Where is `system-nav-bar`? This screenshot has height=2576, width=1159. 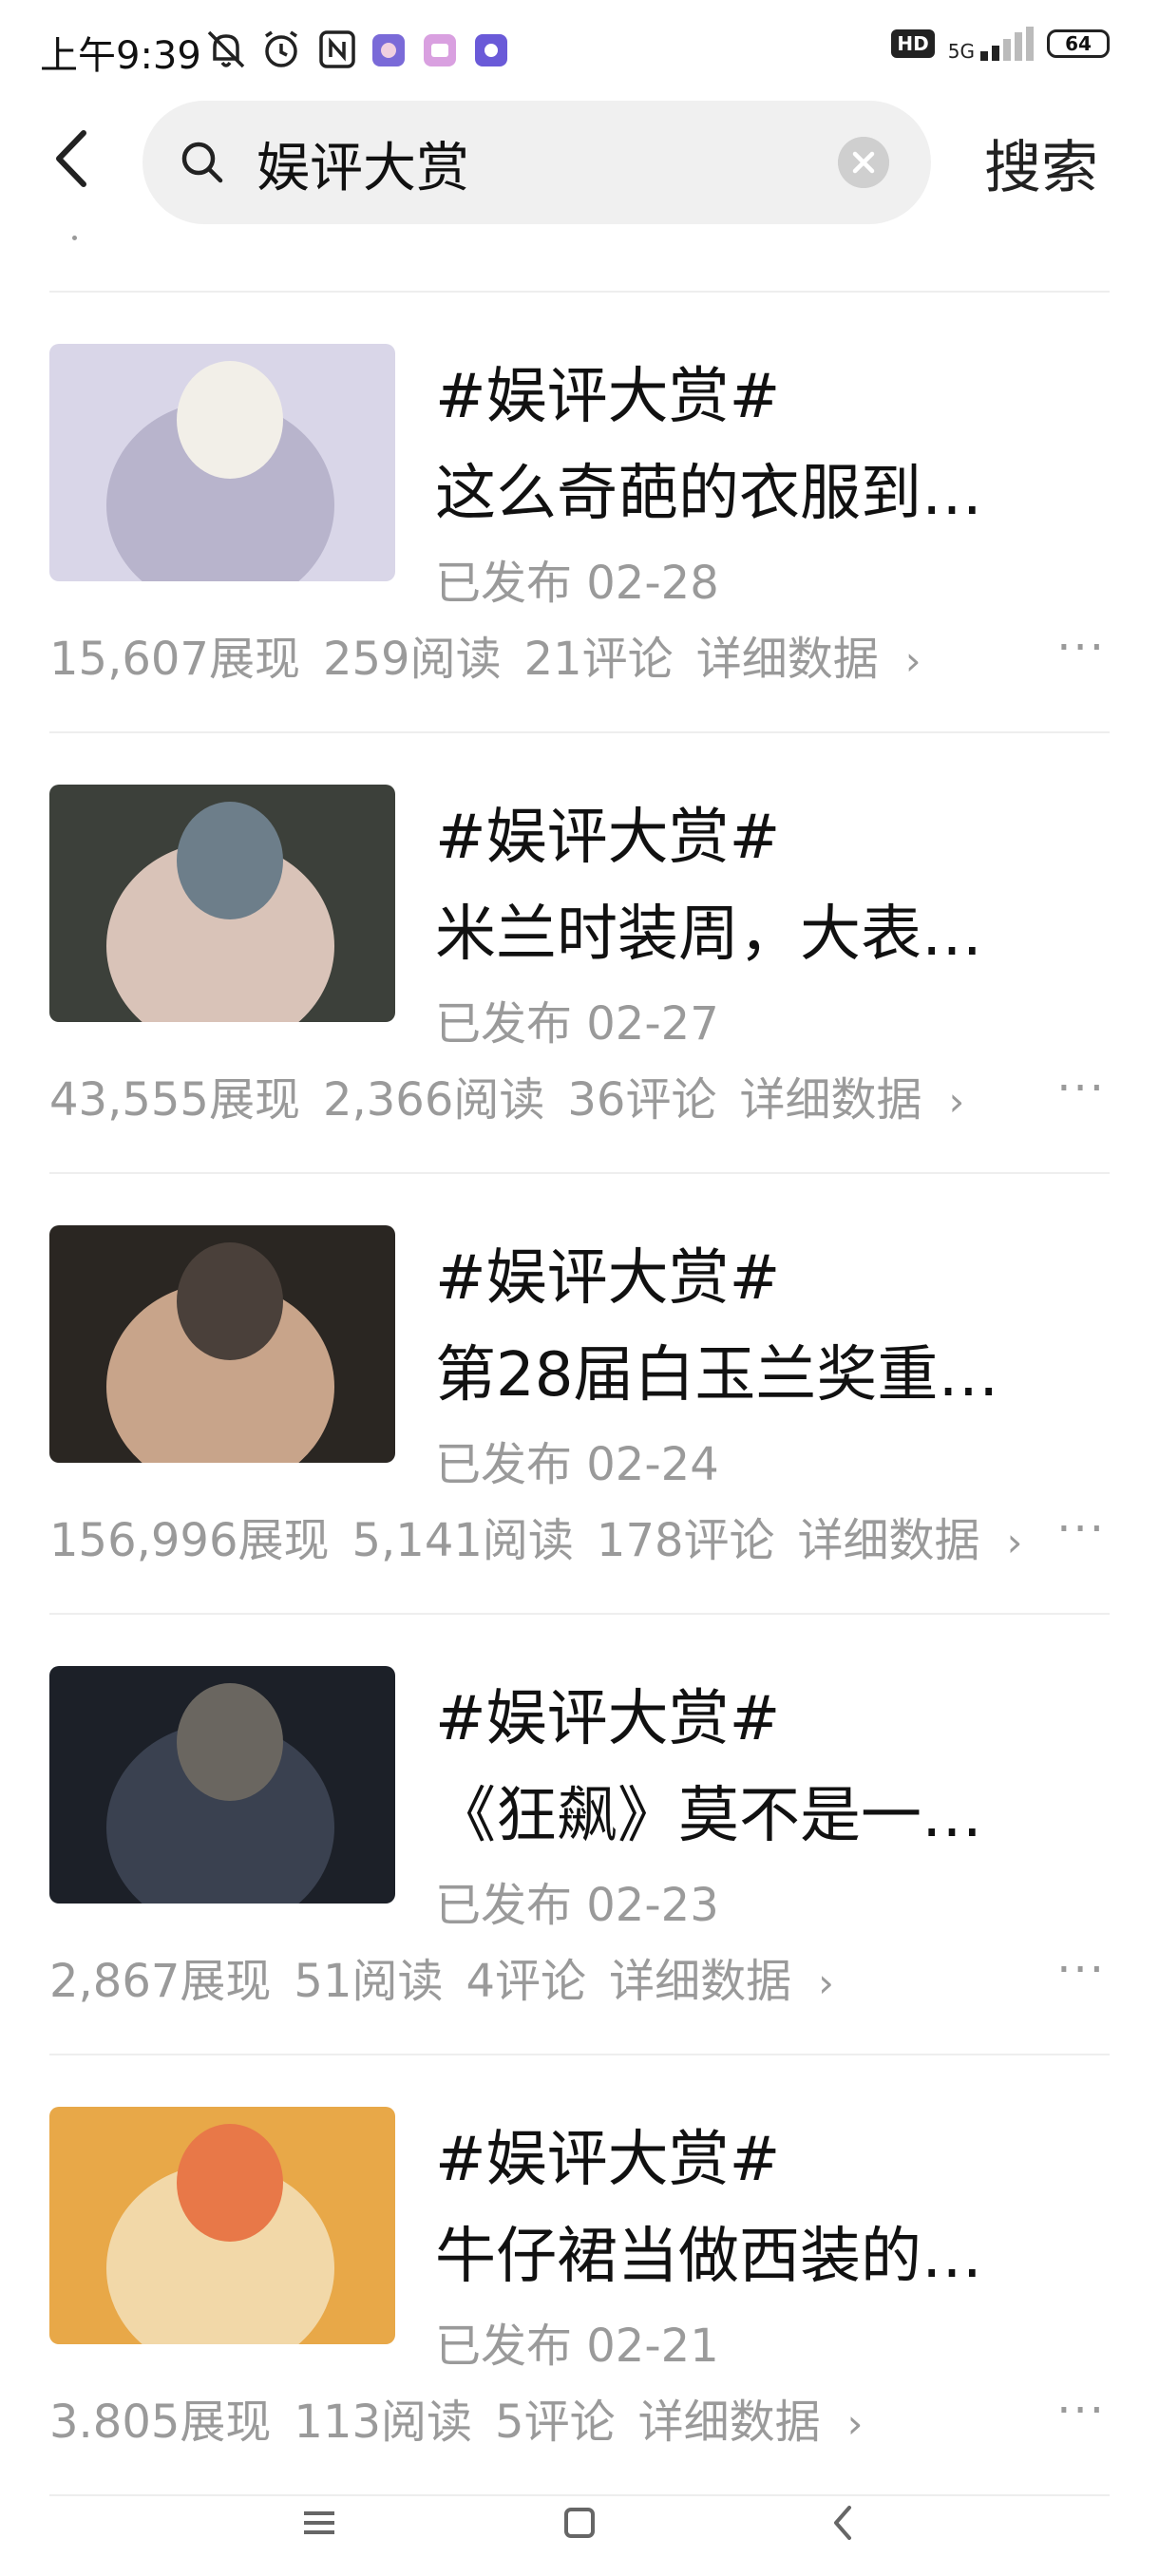
system-nav-bar is located at coordinates (579, 2523).